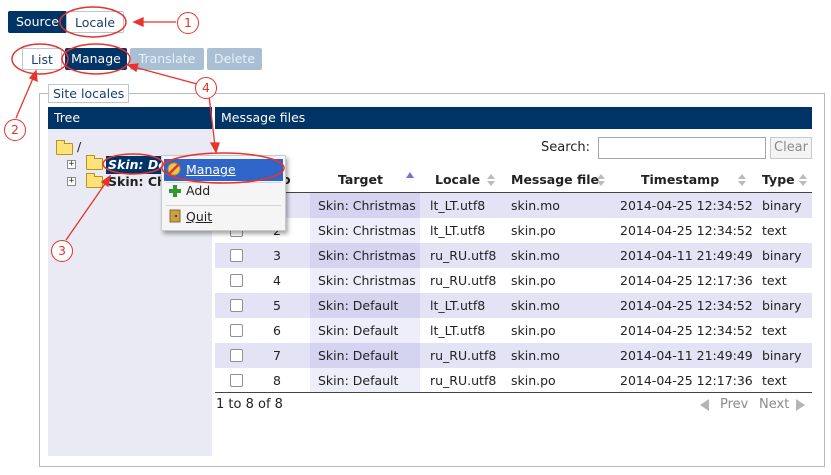 Image resolution: width=831 pixels, height=475 pixels. Describe the element at coordinates (686, 355) in the screenshot. I see `cell-timestamp: 2014-04-11 21:49:49` at that location.